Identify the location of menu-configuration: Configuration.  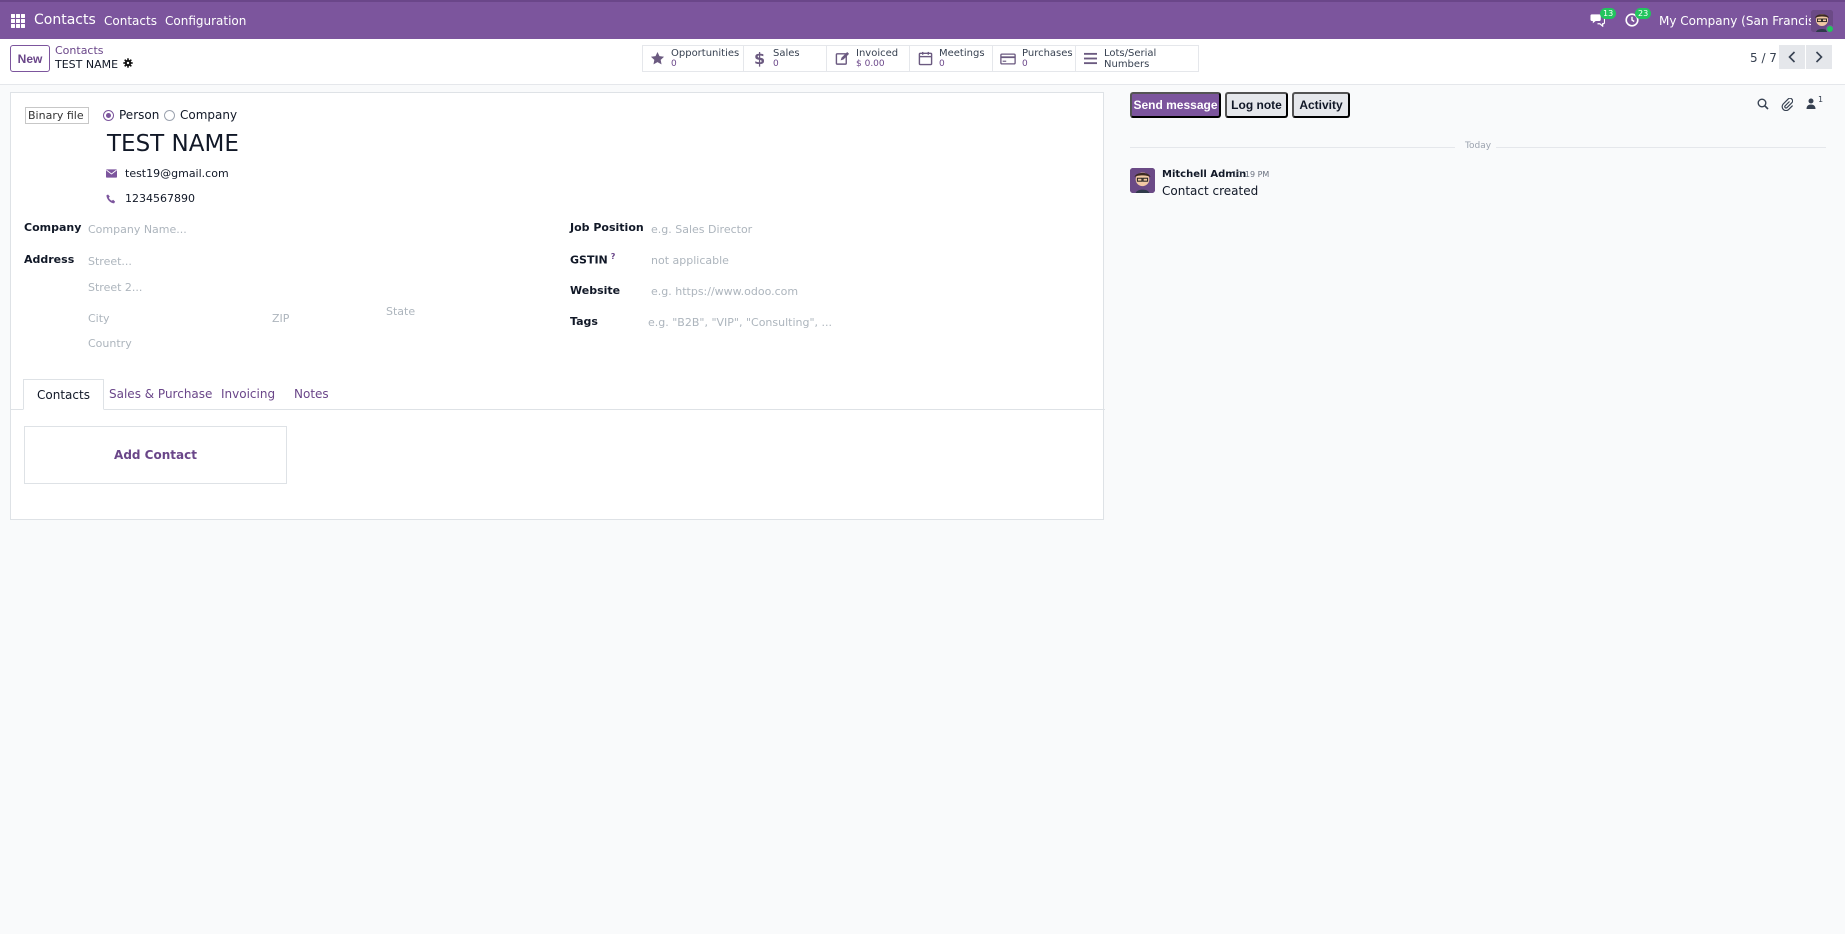
(205, 21).